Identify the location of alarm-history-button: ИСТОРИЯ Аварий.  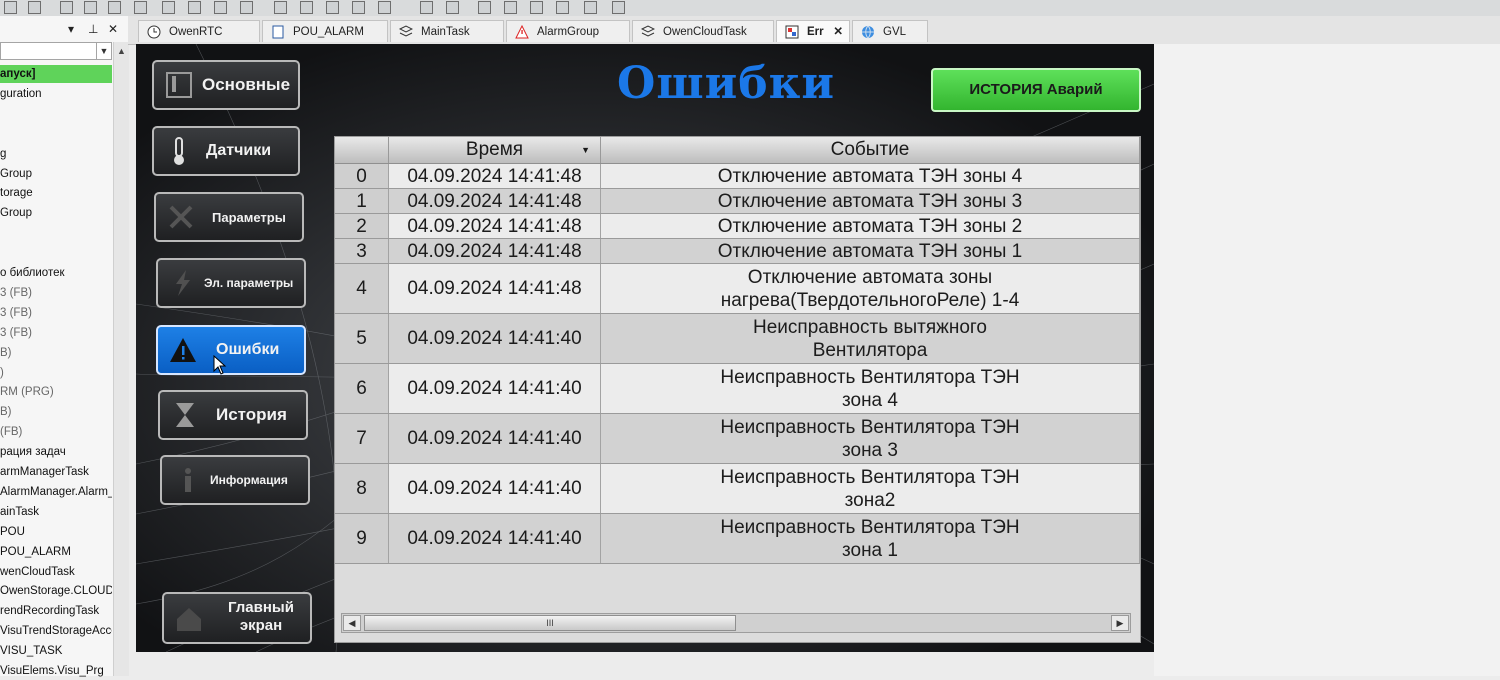
(1036, 90).